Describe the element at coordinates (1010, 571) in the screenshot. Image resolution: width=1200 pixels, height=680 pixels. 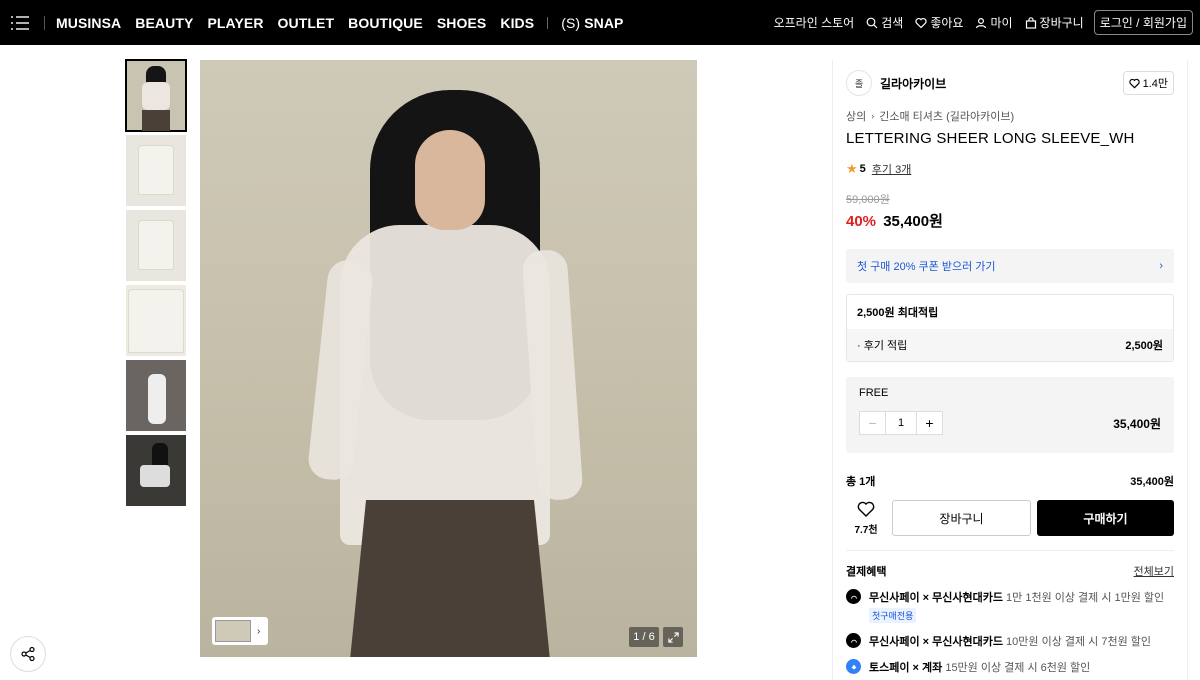
I see `payment-benefits-header: 결제혜택 전체보기` at that location.